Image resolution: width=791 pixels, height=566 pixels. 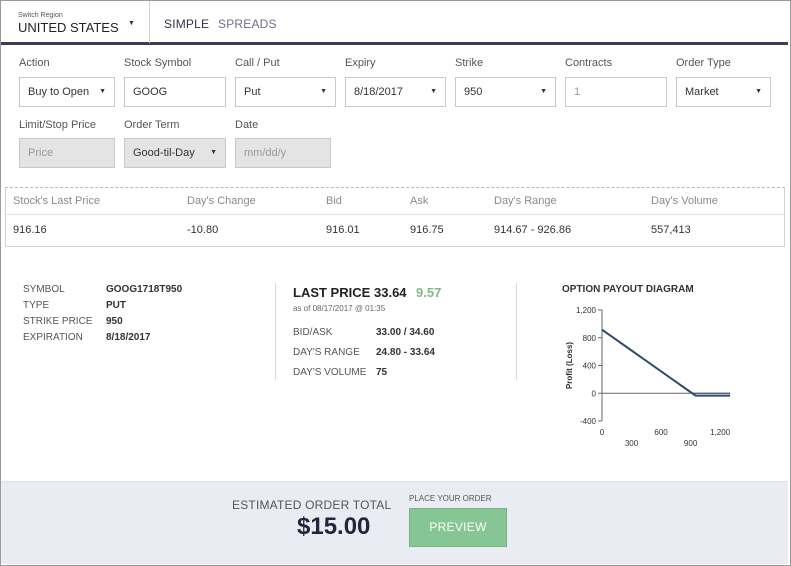 What do you see at coordinates (569, 365) in the screenshot?
I see `y-axis-label: Profit (Loss)` at bounding box center [569, 365].